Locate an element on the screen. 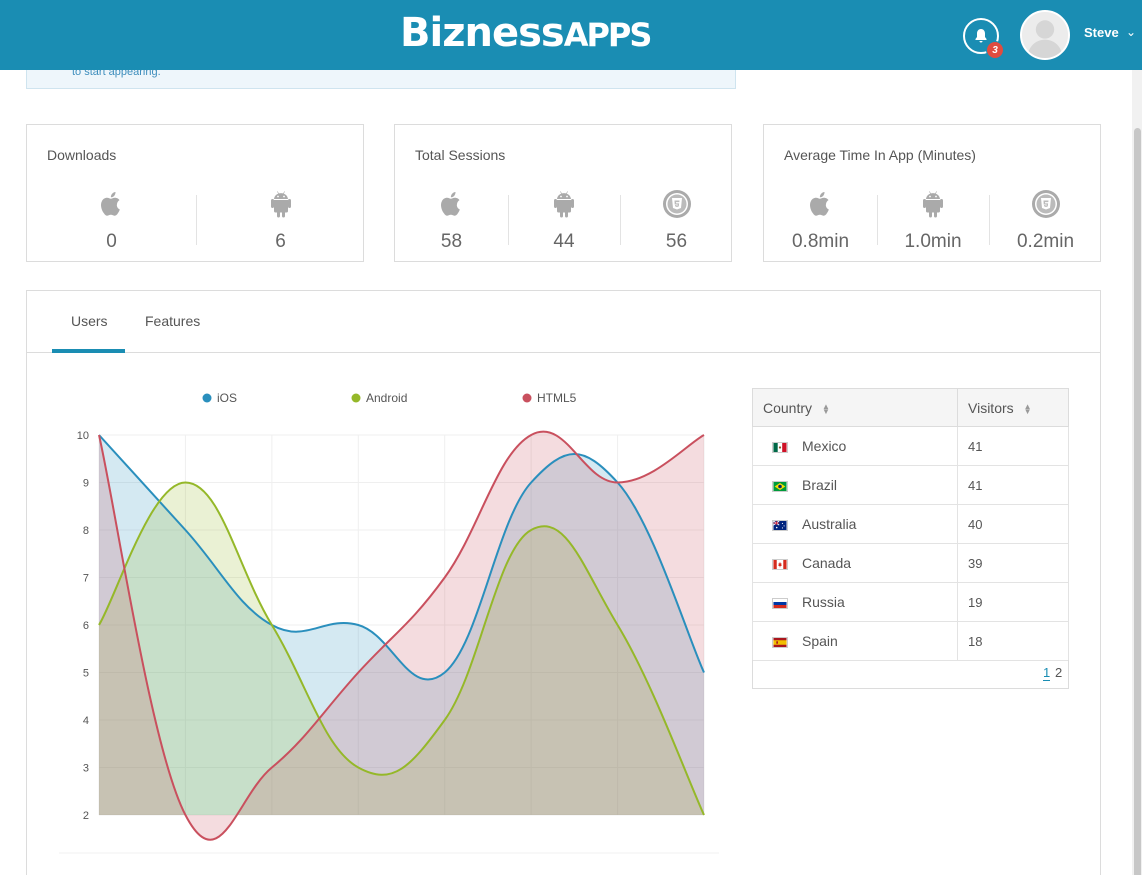 The height and width of the screenshot is (875, 1142). username: Steve is located at coordinates (1101, 32).